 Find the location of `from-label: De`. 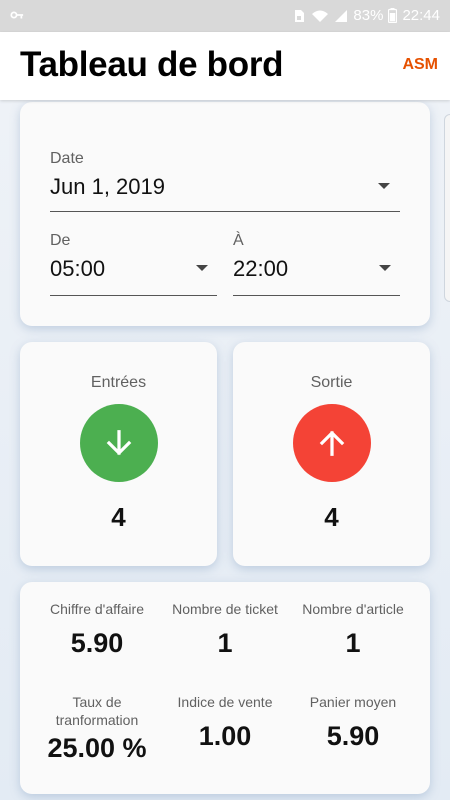

from-label: De is located at coordinates (60, 240).